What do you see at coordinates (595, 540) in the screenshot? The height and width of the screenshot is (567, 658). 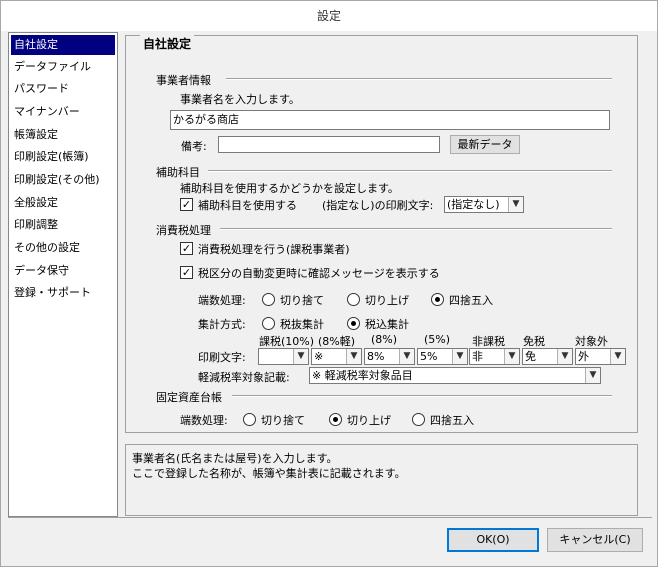 I see `cancel-button: キャンセル(C)` at bounding box center [595, 540].